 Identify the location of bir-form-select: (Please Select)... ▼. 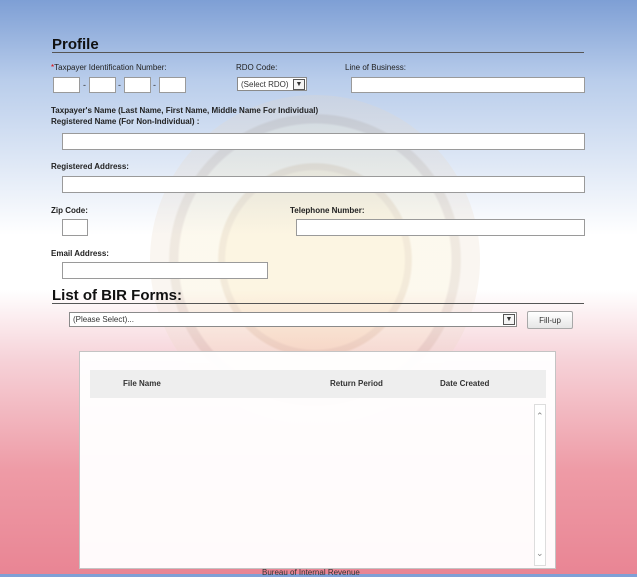
(293, 319).